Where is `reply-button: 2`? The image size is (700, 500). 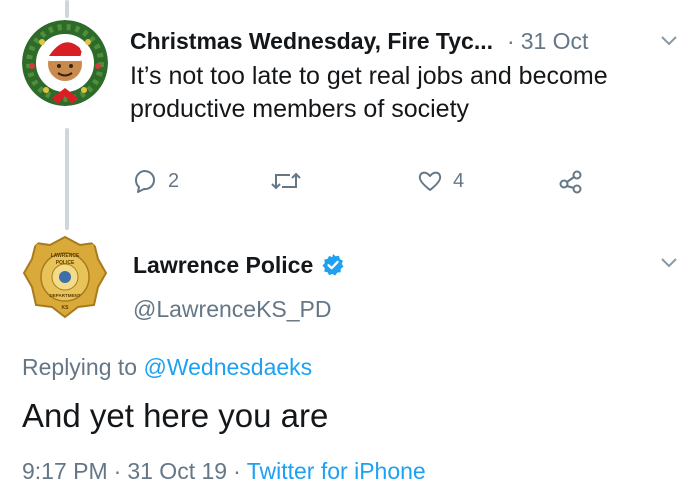 reply-button: 2 is located at coordinates (155, 181).